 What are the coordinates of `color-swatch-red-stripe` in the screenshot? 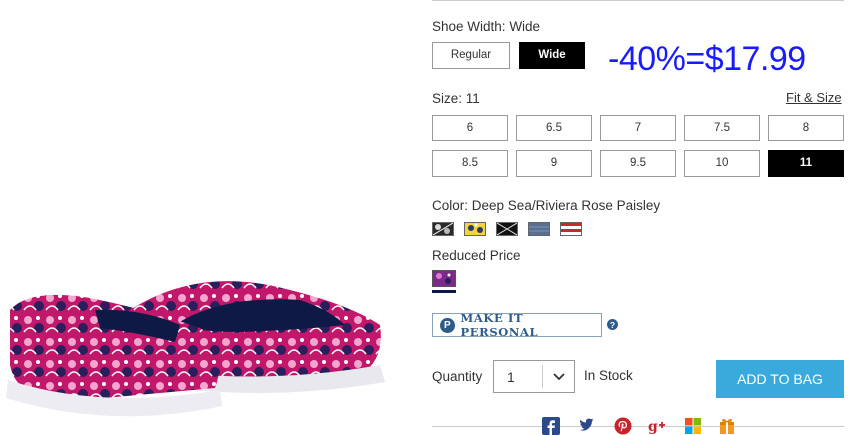 It's located at (571, 229).